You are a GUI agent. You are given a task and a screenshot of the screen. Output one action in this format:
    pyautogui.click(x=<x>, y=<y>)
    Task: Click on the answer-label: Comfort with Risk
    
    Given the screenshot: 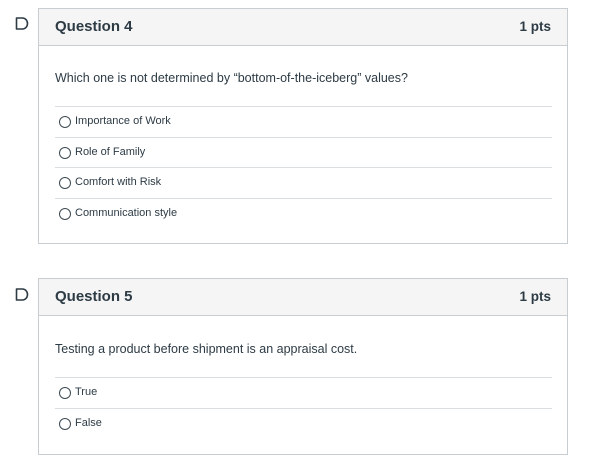 What is the action you would take?
    pyautogui.click(x=118, y=182)
    